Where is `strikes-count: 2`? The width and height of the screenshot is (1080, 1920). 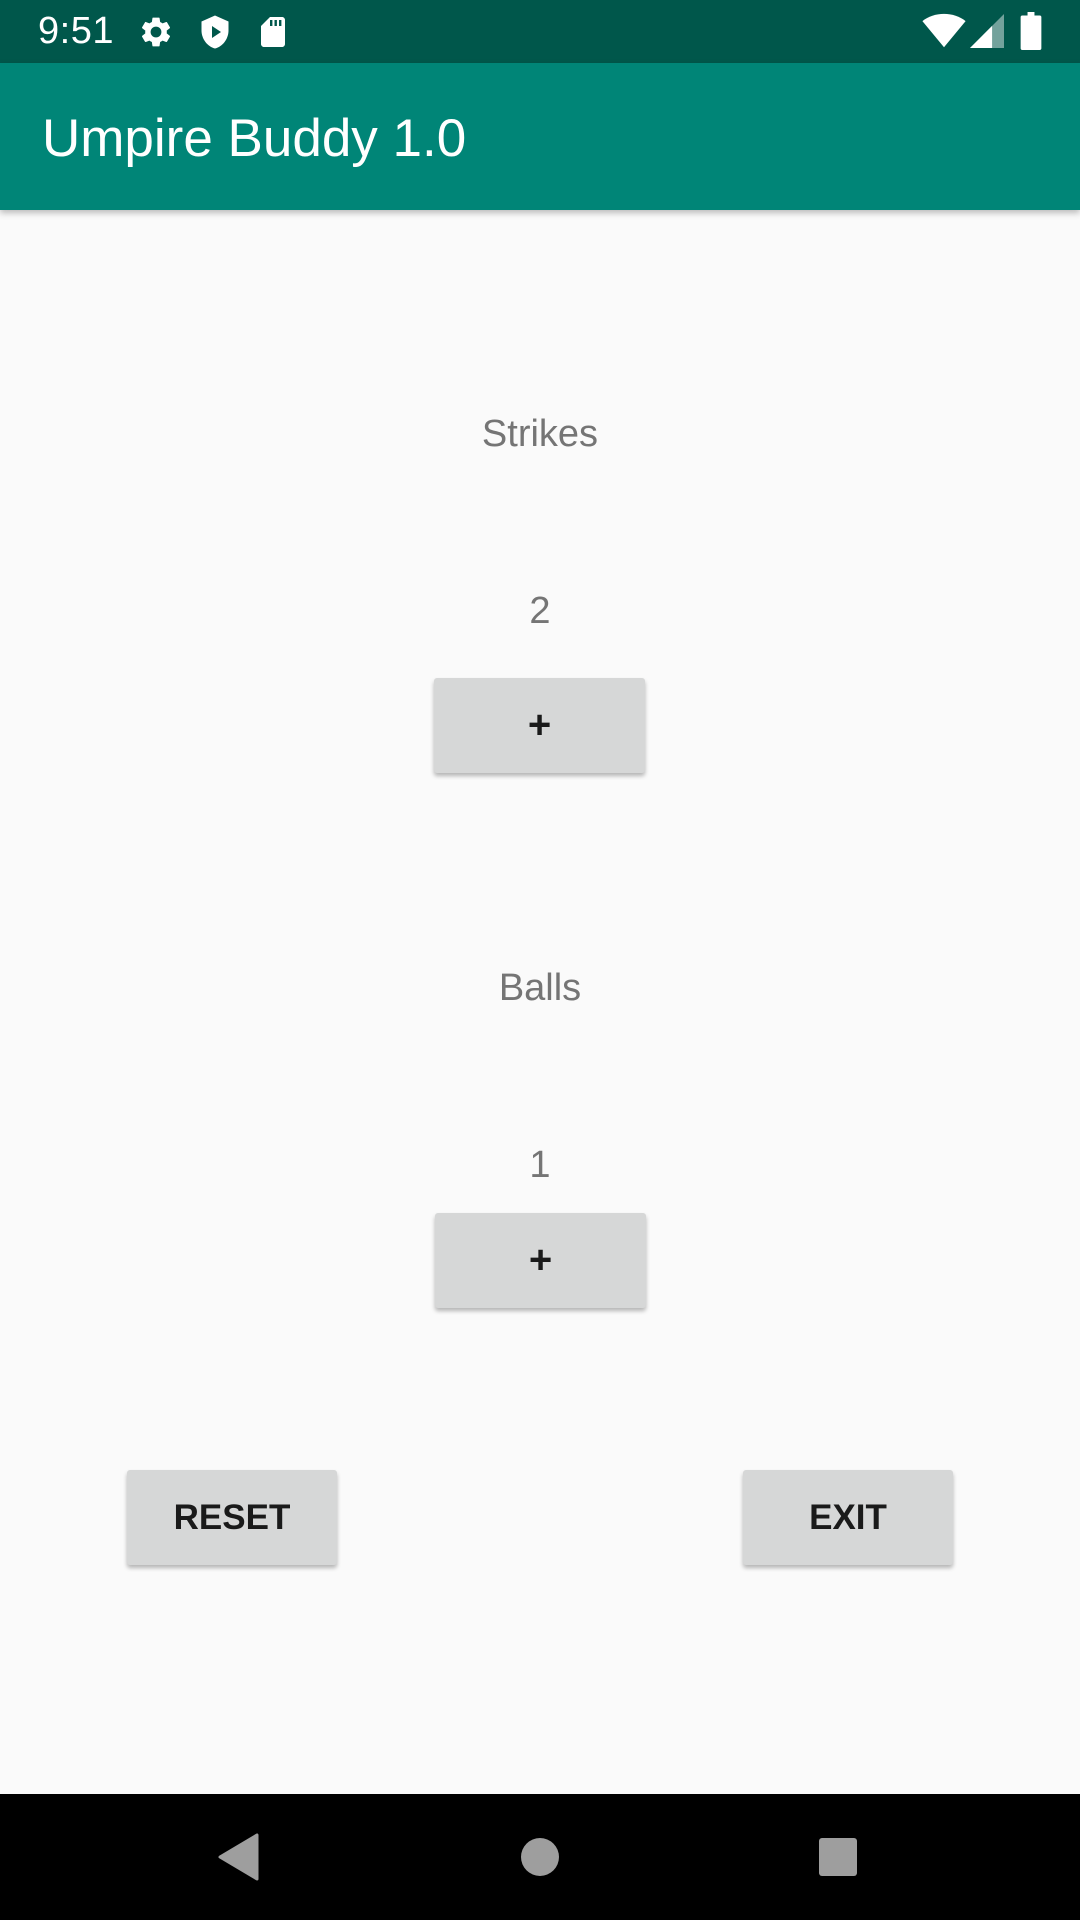
strikes-count: 2 is located at coordinates (540, 611).